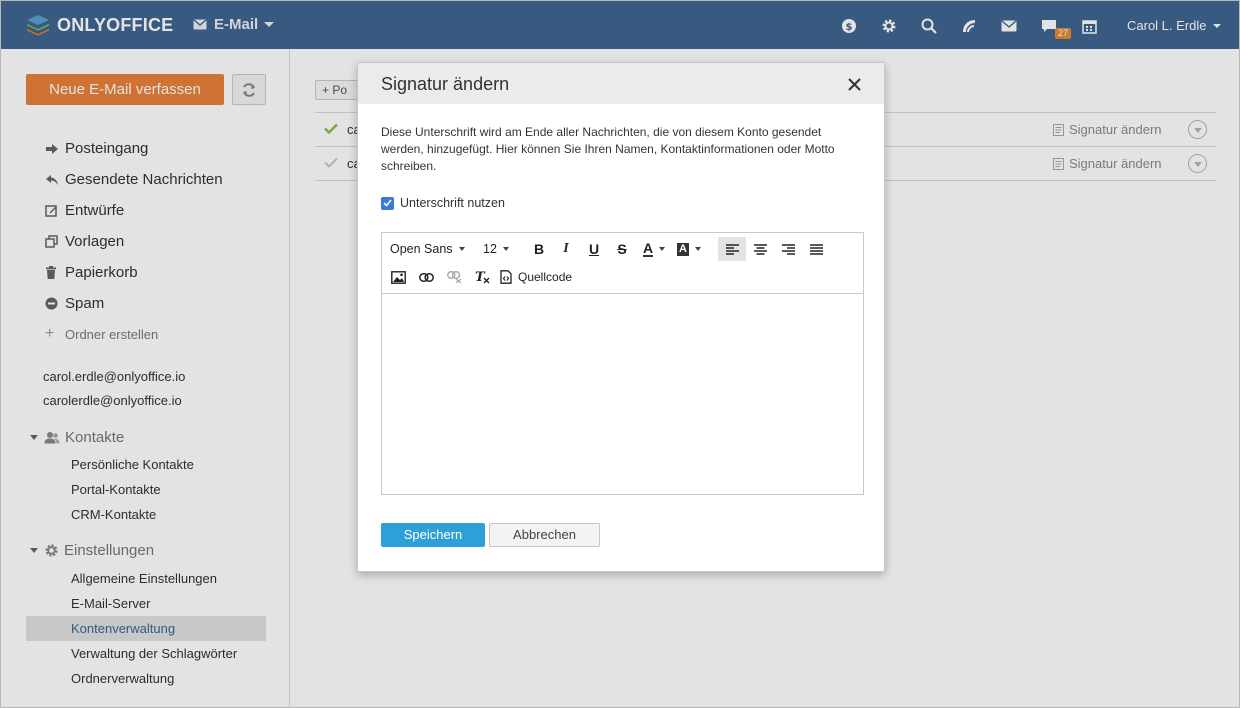 The height and width of the screenshot is (708, 1240). I want to click on editor-toolbar: Open Sans 12 B I U S A A T Quellcode, so click(622, 263).